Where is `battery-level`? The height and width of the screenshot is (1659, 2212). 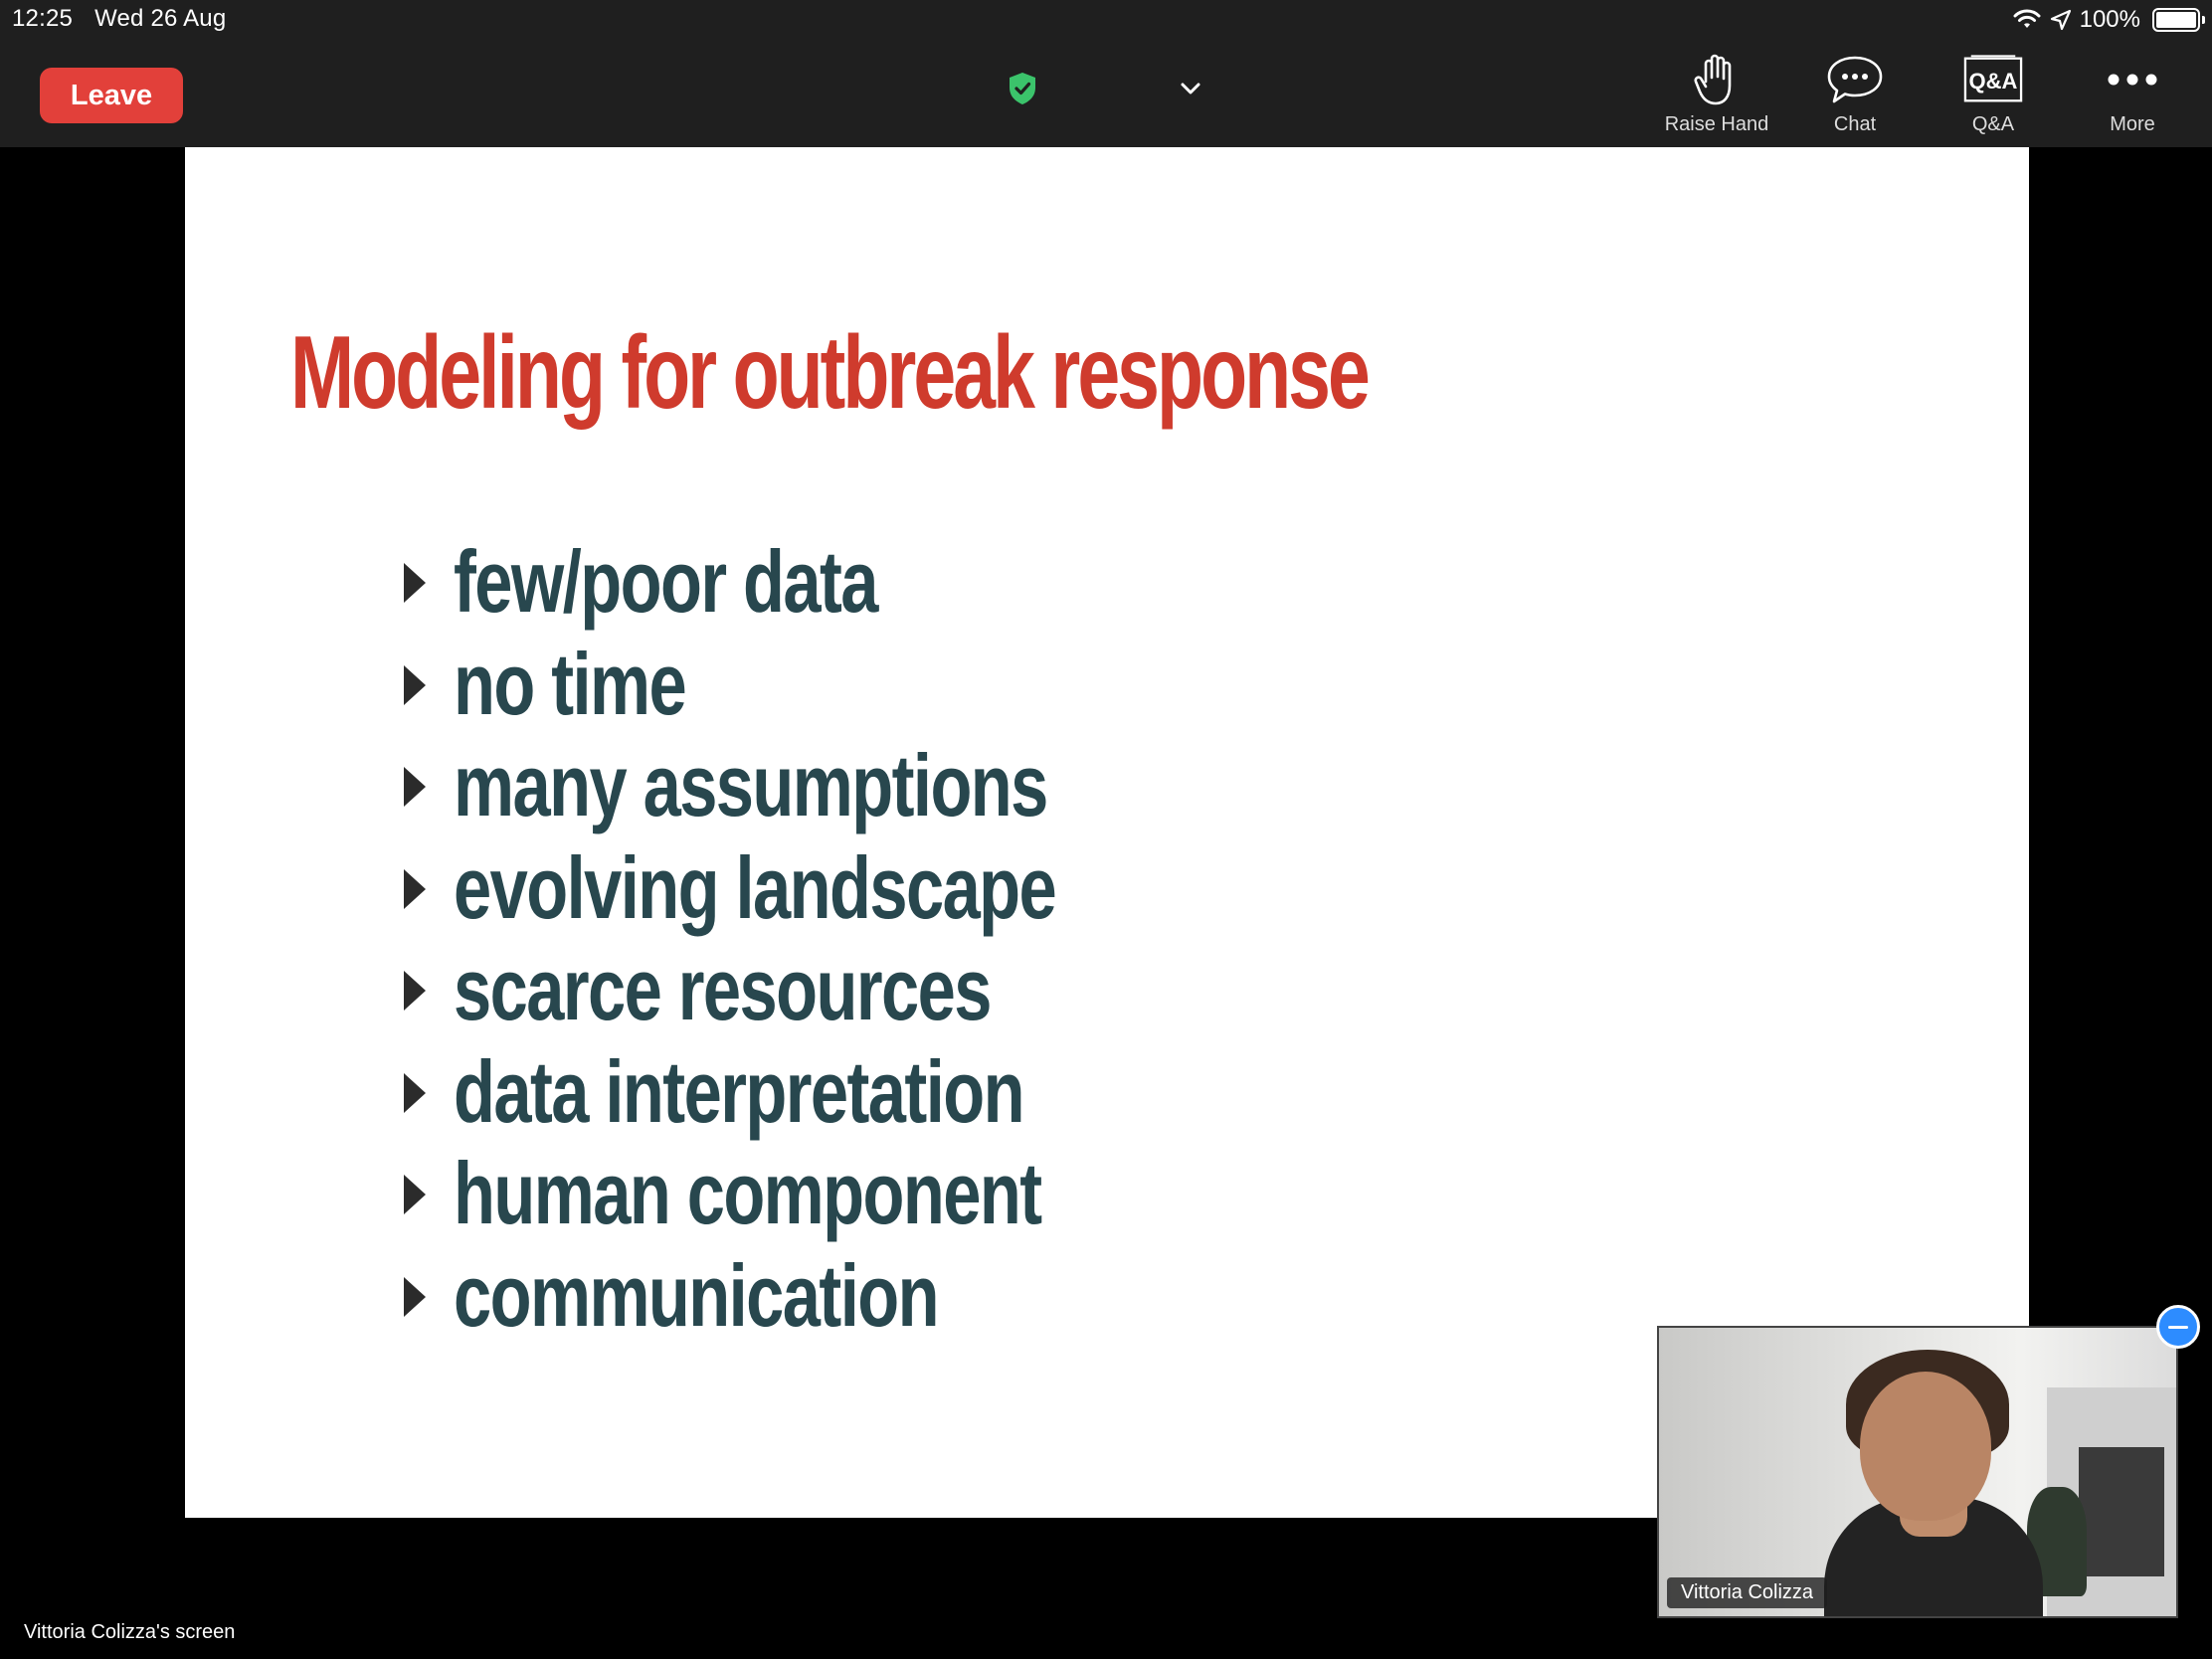 battery-level is located at coordinates (2176, 20).